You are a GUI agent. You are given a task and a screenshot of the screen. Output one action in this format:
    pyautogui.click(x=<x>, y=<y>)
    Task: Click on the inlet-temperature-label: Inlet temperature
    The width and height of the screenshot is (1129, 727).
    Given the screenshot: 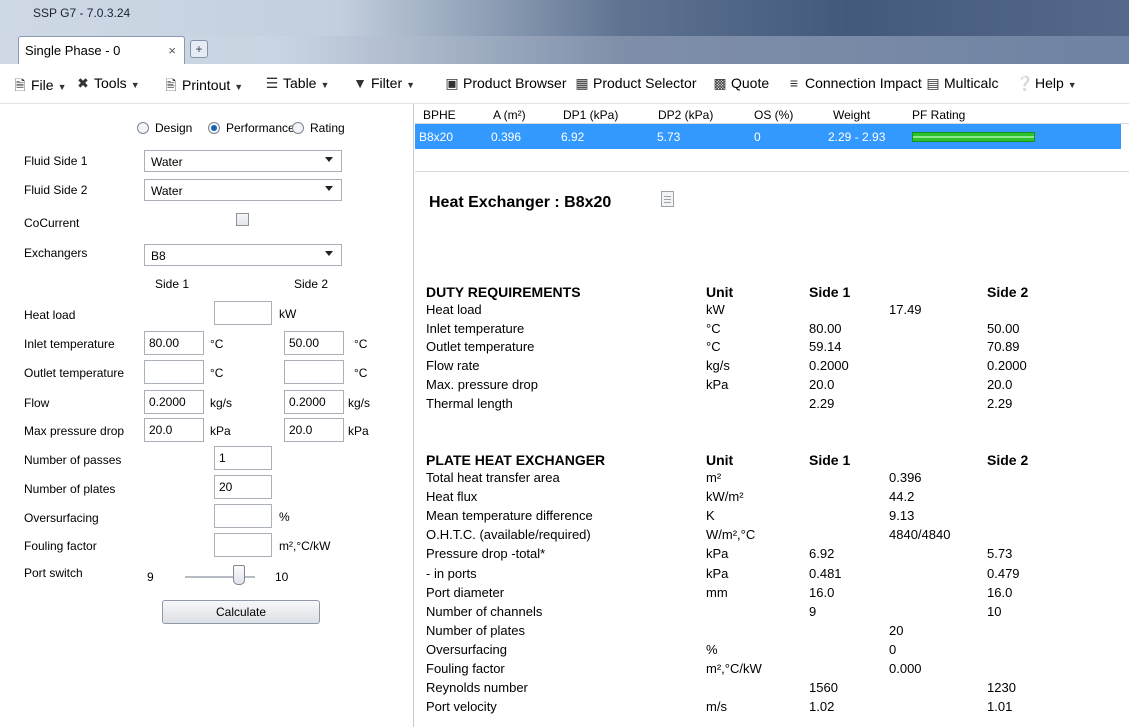 What is the action you would take?
    pyautogui.click(x=69, y=344)
    